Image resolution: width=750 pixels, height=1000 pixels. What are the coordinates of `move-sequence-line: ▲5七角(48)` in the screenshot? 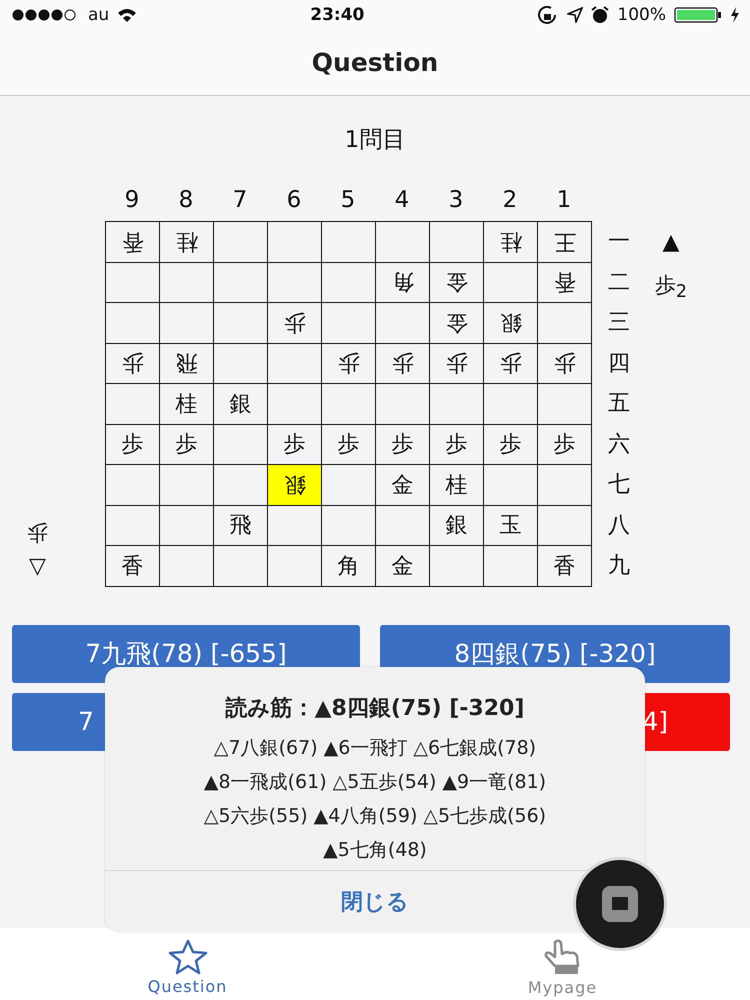 It's located at (375, 850).